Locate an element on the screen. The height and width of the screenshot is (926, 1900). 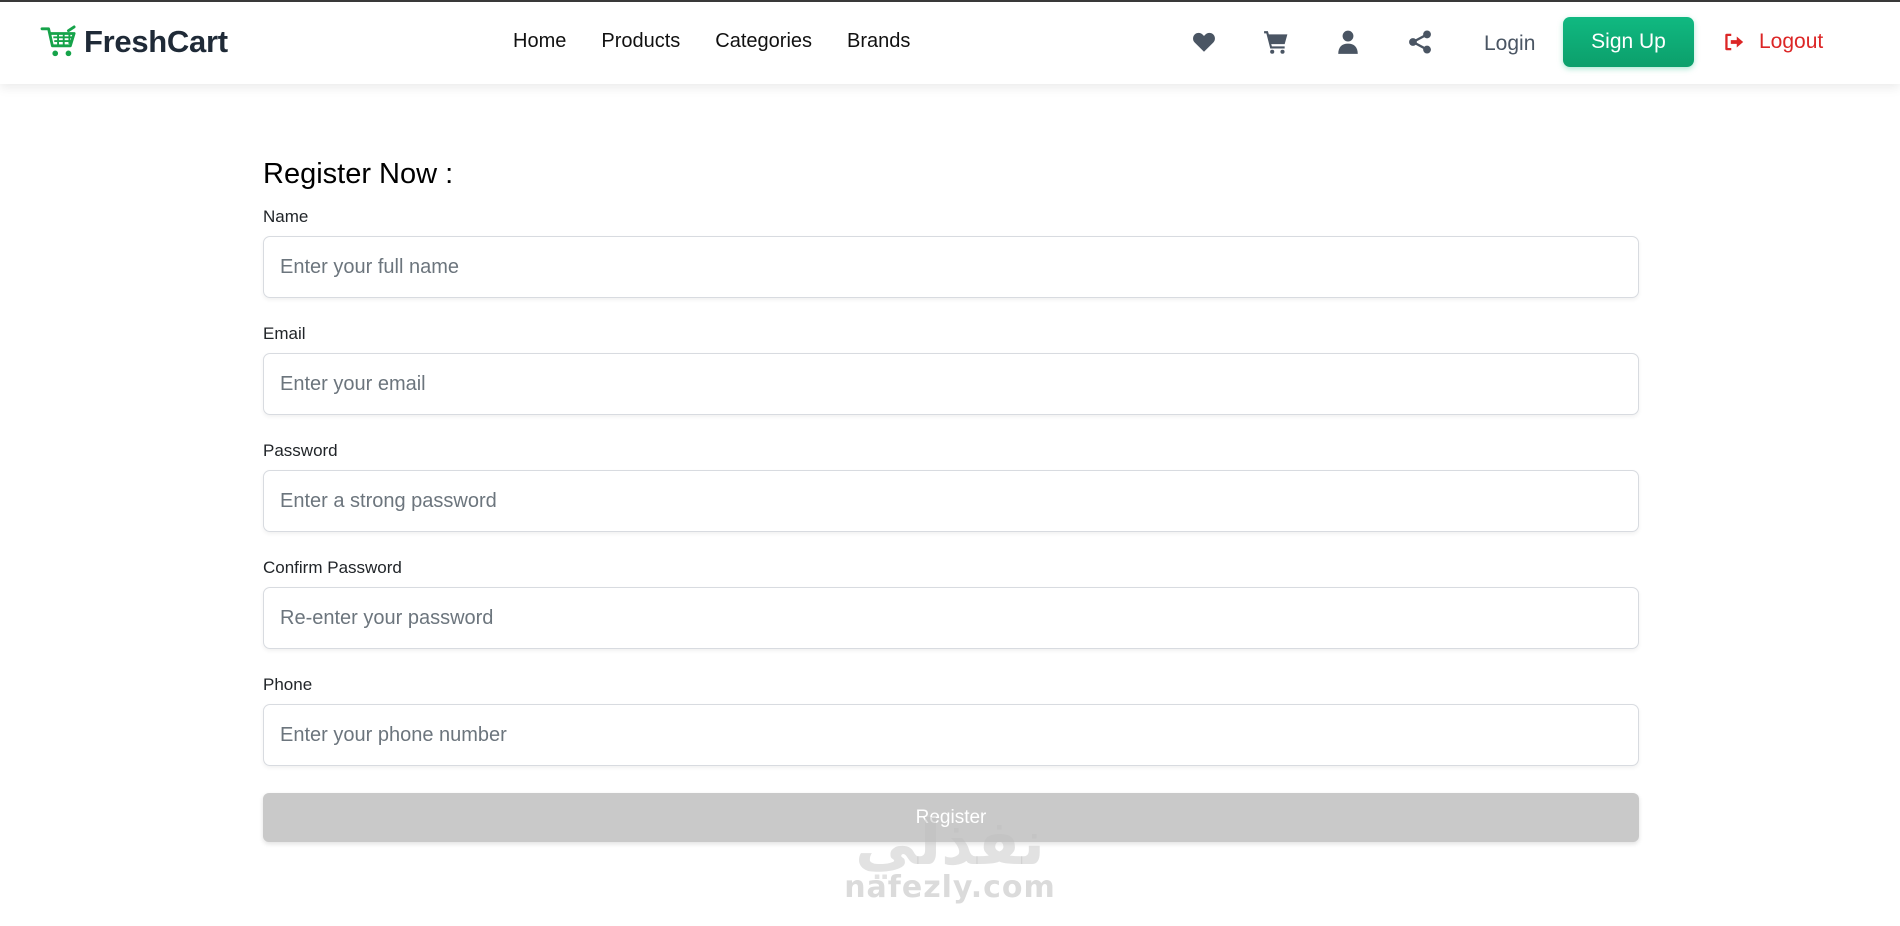
brand-logo-link: FreshCart is located at coordinates (134, 42).